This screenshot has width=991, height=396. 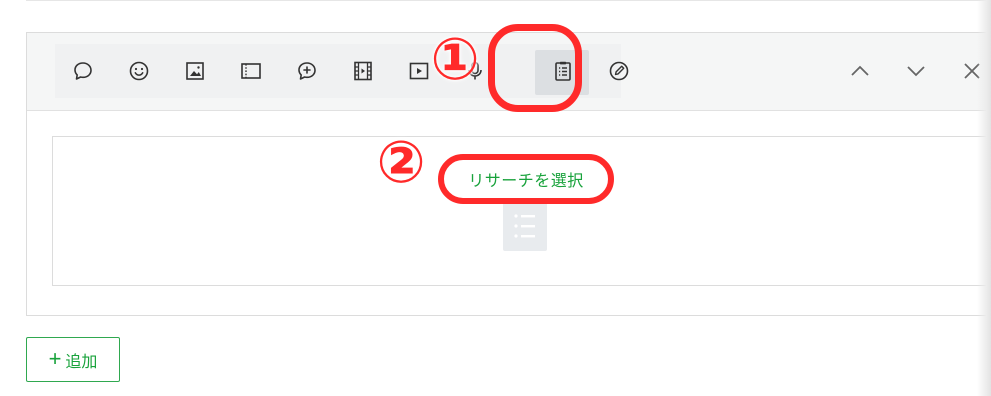 I want to click on plus-icon: +, so click(x=55, y=358).